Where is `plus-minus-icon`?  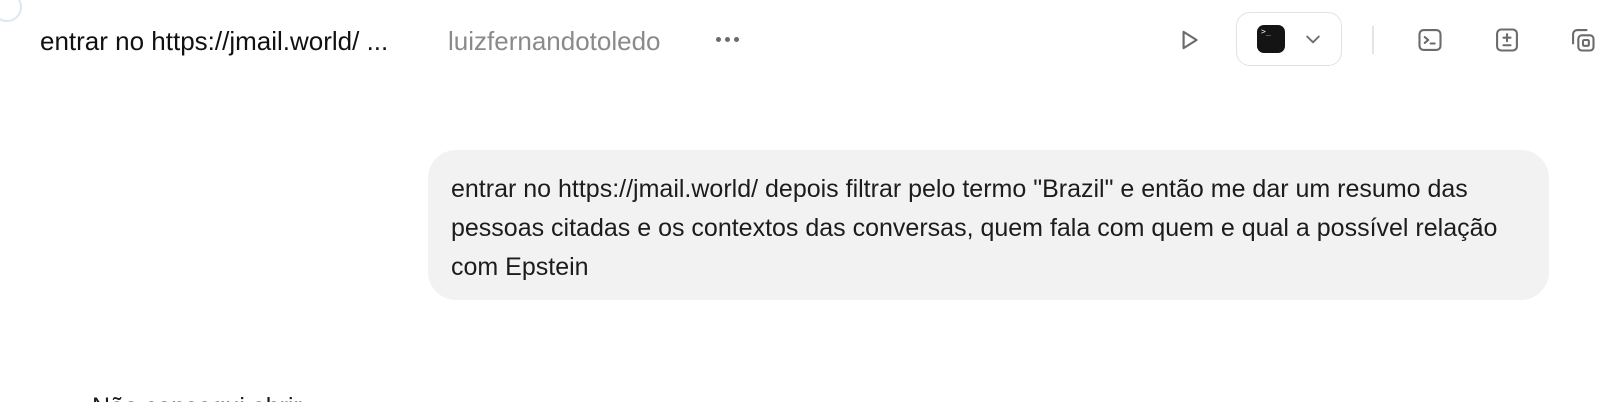
plus-minus-icon is located at coordinates (1507, 40).